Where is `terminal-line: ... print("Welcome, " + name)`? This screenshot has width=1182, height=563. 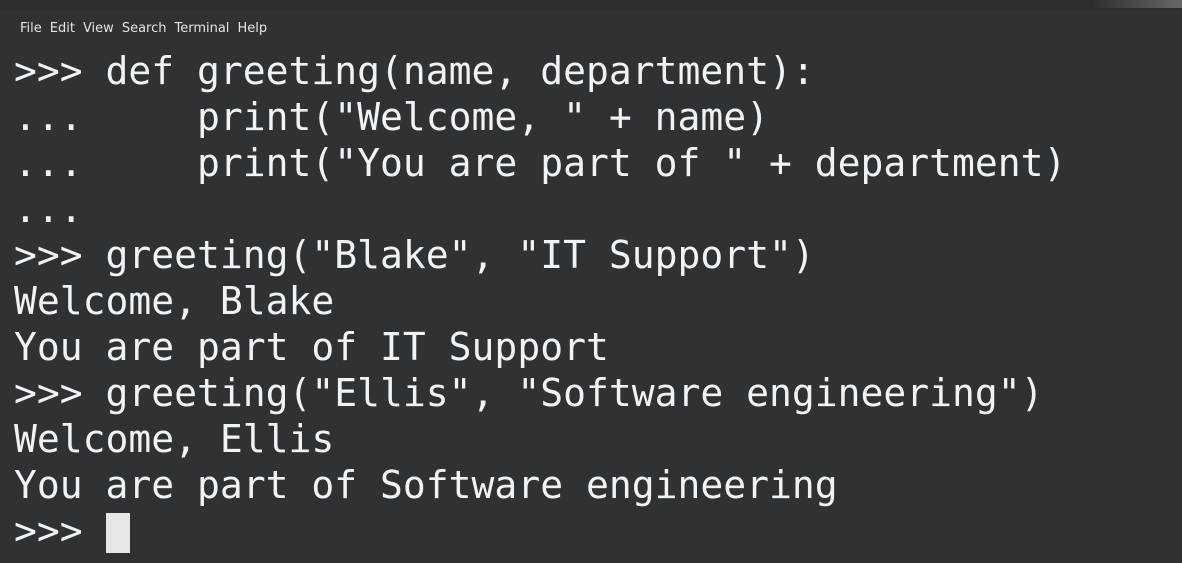
terminal-line: ... print("Welcome, " + name) is located at coordinates (391, 117).